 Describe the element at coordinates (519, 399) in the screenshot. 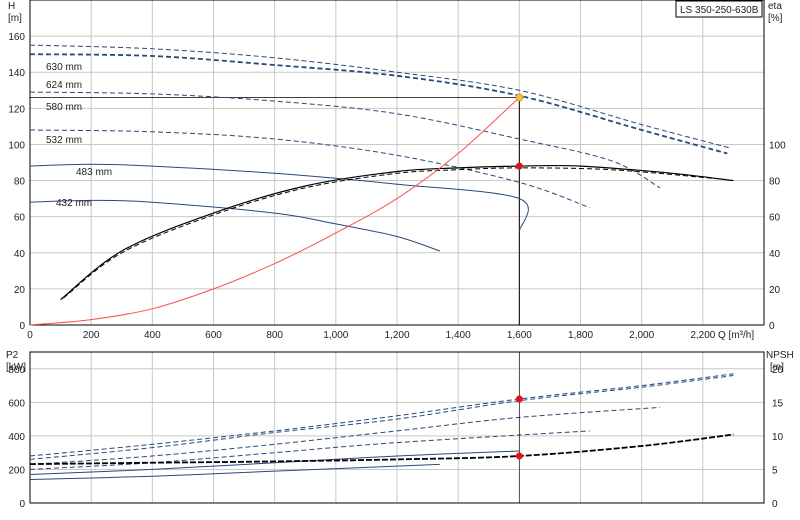

I see `p2-point-marker` at that location.